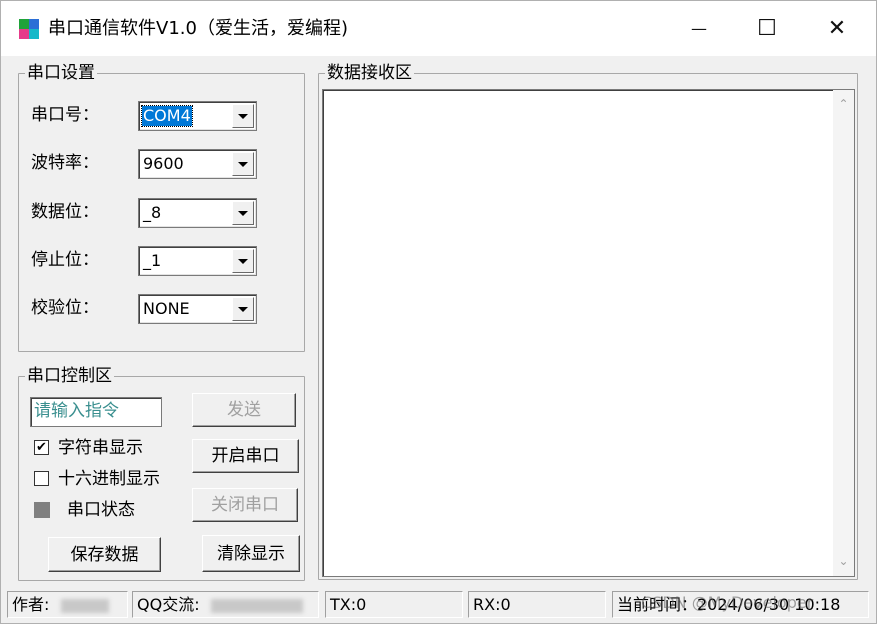 The image size is (877, 624). Describe the element at coordinates (843, 333) in the screenshot. I see `receive-scrollbar: ⌃ ⌄` at that location.